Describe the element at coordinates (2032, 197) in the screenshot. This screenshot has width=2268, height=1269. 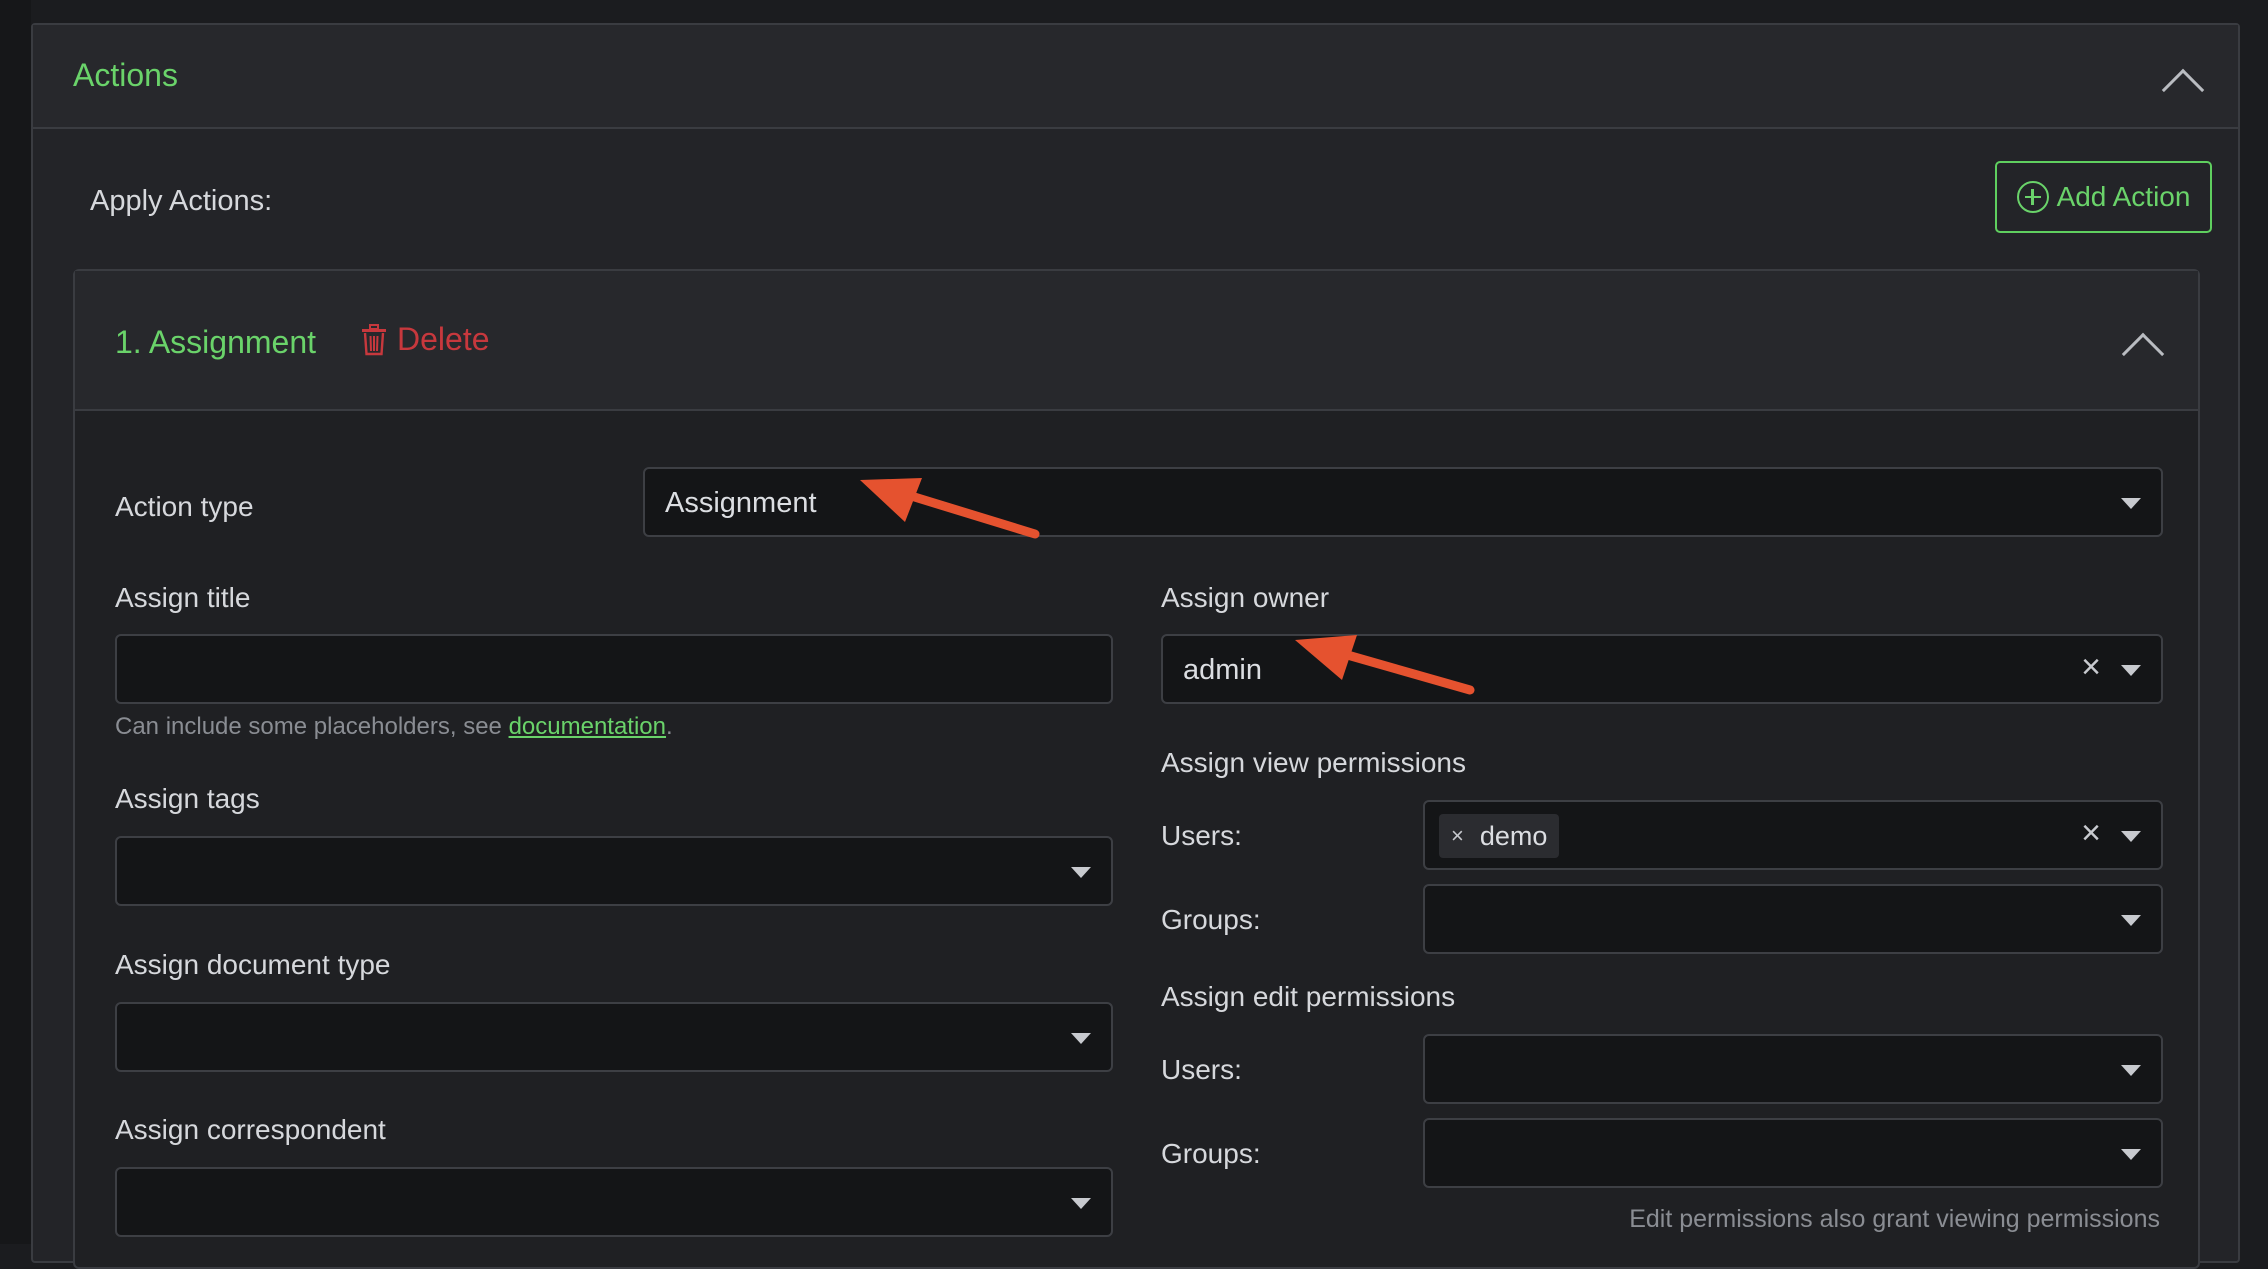
I see `plus-circle-icon` at that location.